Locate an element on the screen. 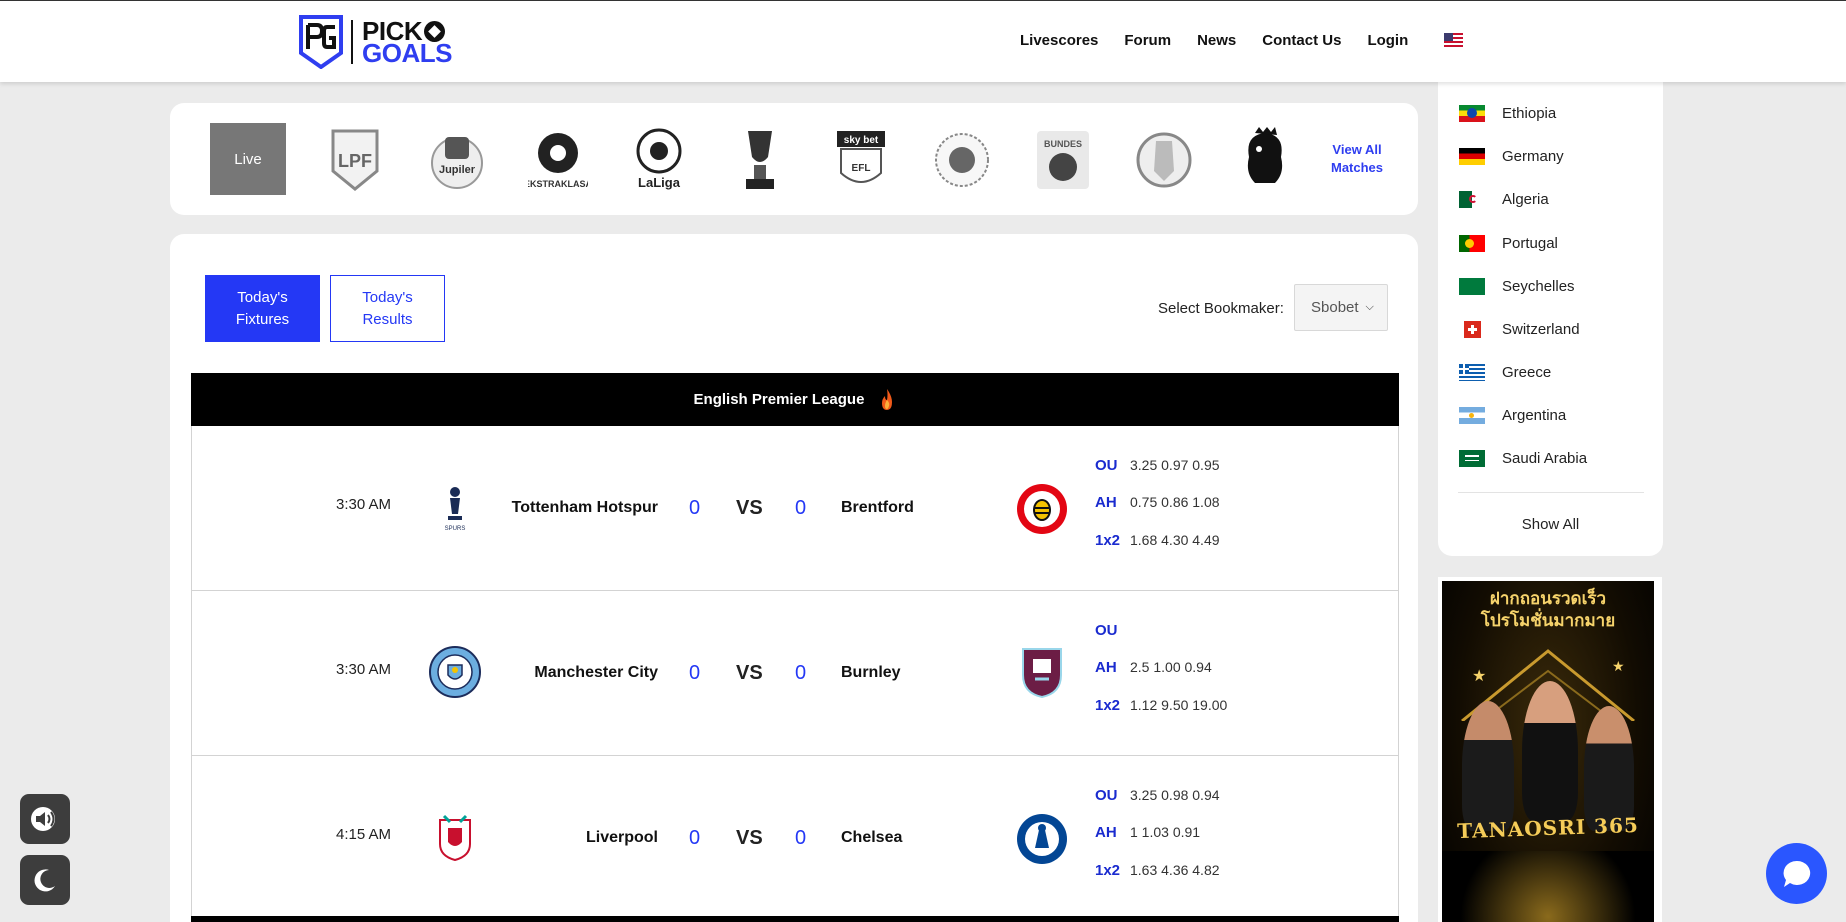 The image size is (1846, 922). odds-ah: AH 1 1.03 0.91 is located at coordinates (1147, 832).